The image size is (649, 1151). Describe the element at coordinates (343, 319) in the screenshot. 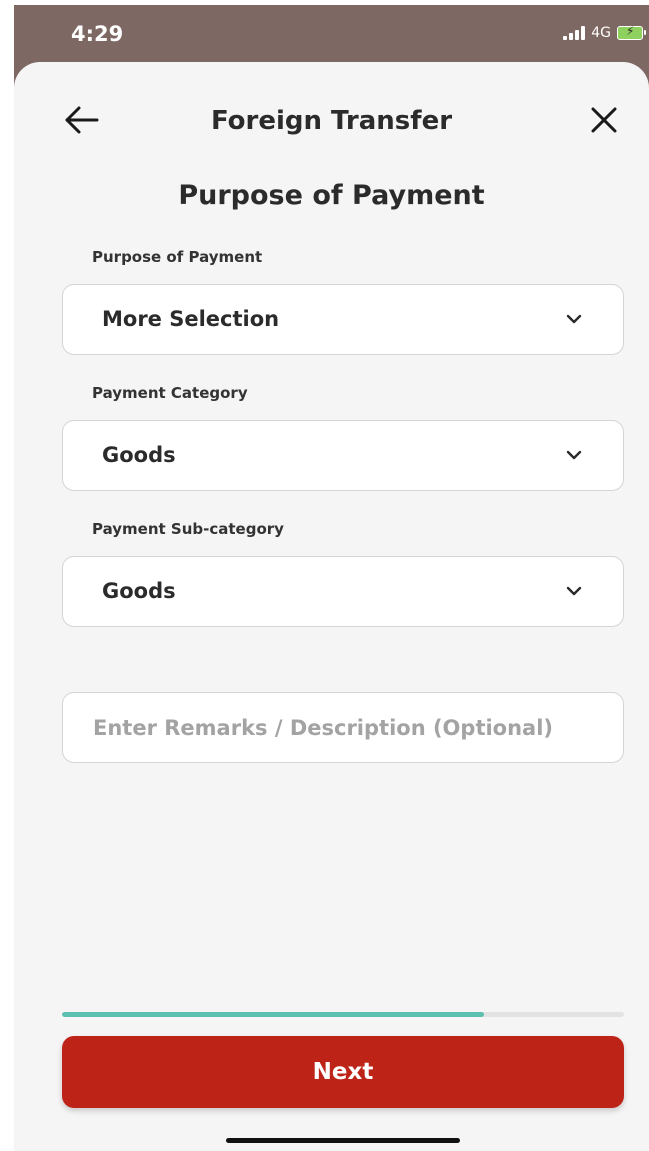

I see `purpose-select: More Selection` at that location.